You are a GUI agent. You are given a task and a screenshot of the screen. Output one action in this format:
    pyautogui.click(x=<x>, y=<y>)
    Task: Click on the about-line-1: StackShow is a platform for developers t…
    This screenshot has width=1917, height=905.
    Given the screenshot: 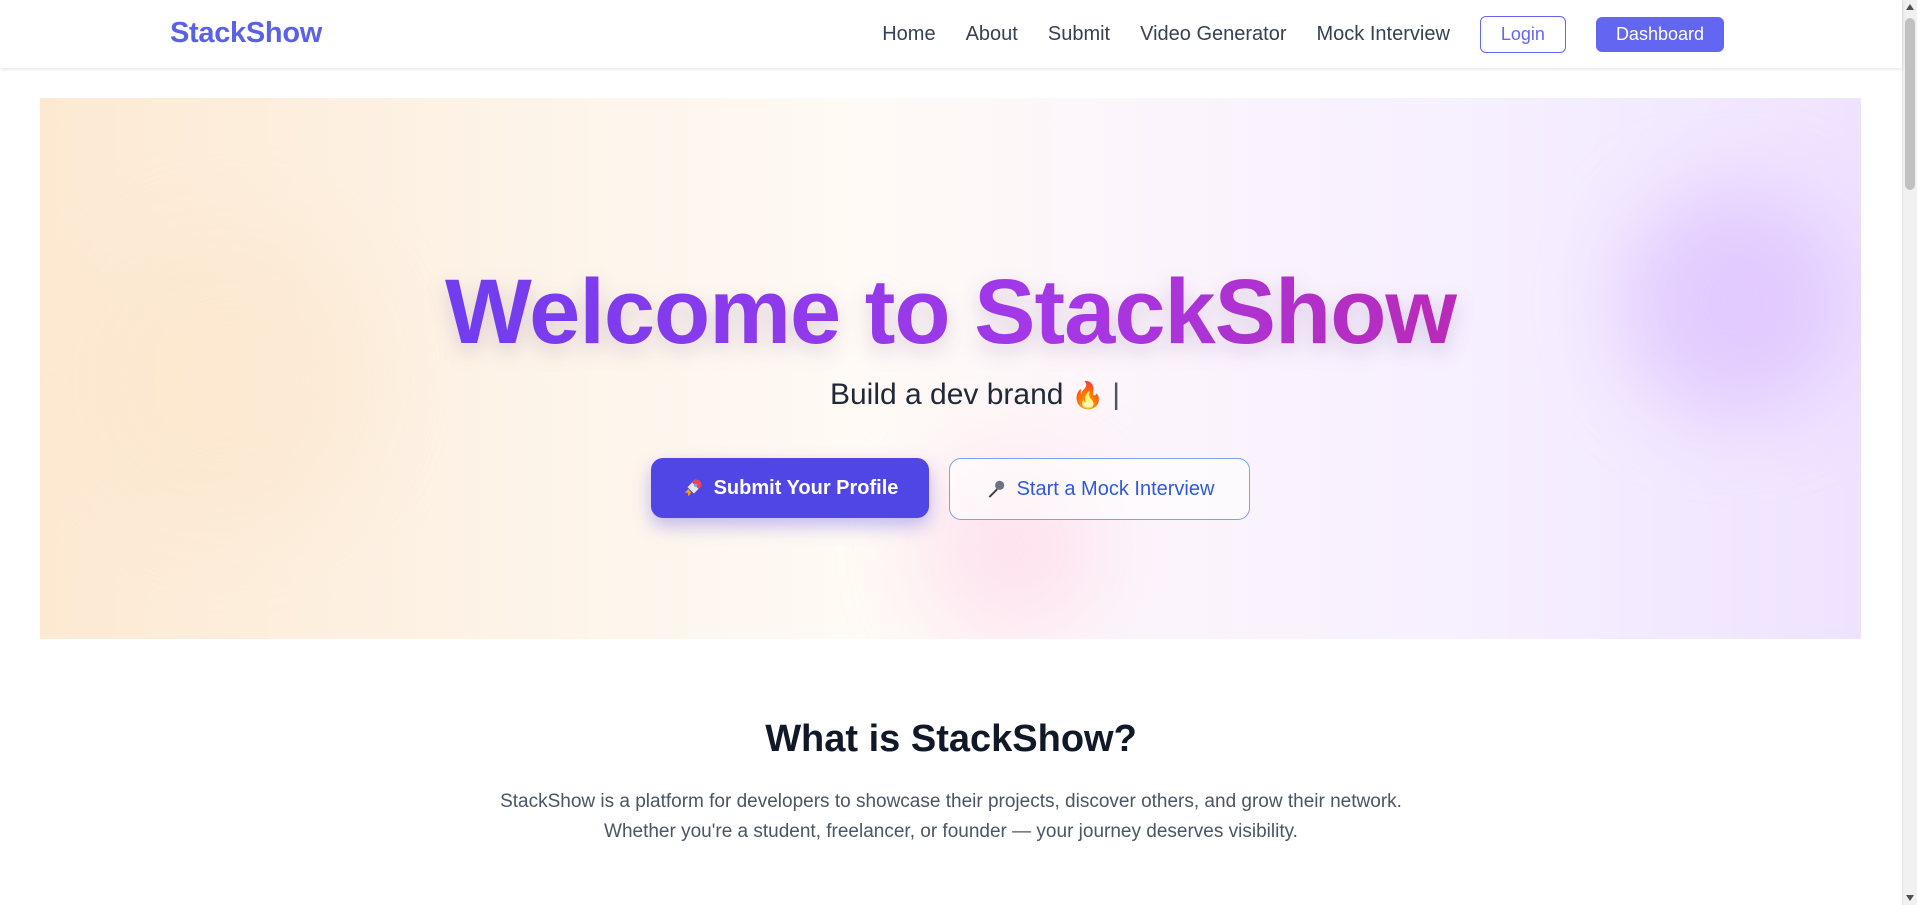 What is the action you would take?
    pyautogui.click(x=951, y=801)
    